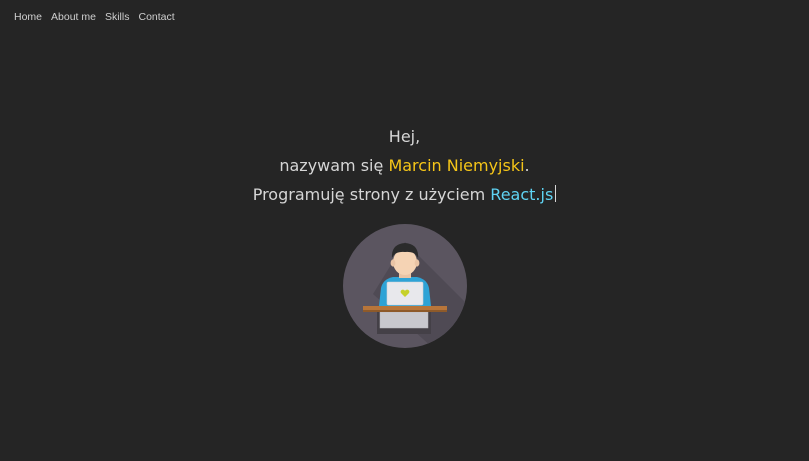 This screenshot has height=461, width=809. Describe the element at coordinates (405, 286) in the screenshot. I see `developer-avatar-icon` at that location.